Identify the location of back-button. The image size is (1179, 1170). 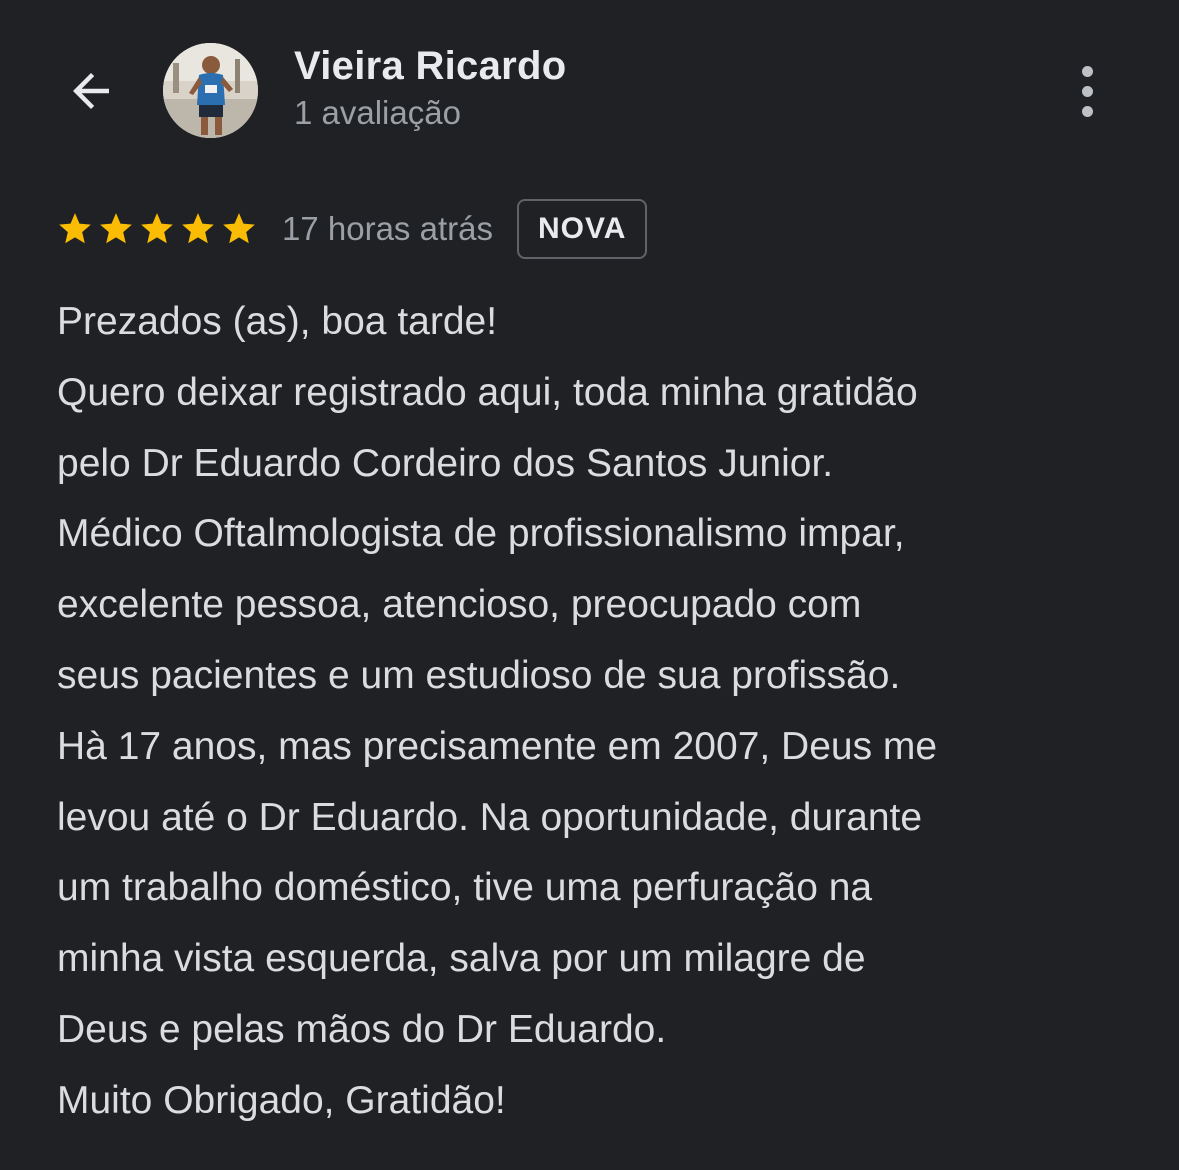
(91, 91).